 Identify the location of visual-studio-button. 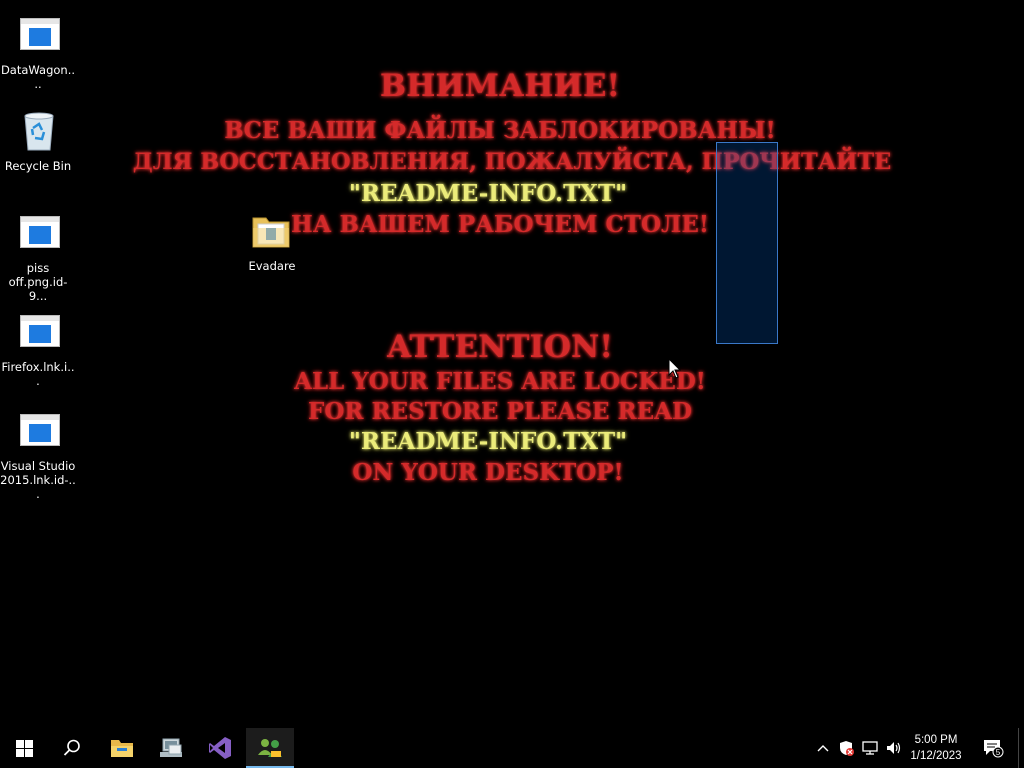
(220, 748).